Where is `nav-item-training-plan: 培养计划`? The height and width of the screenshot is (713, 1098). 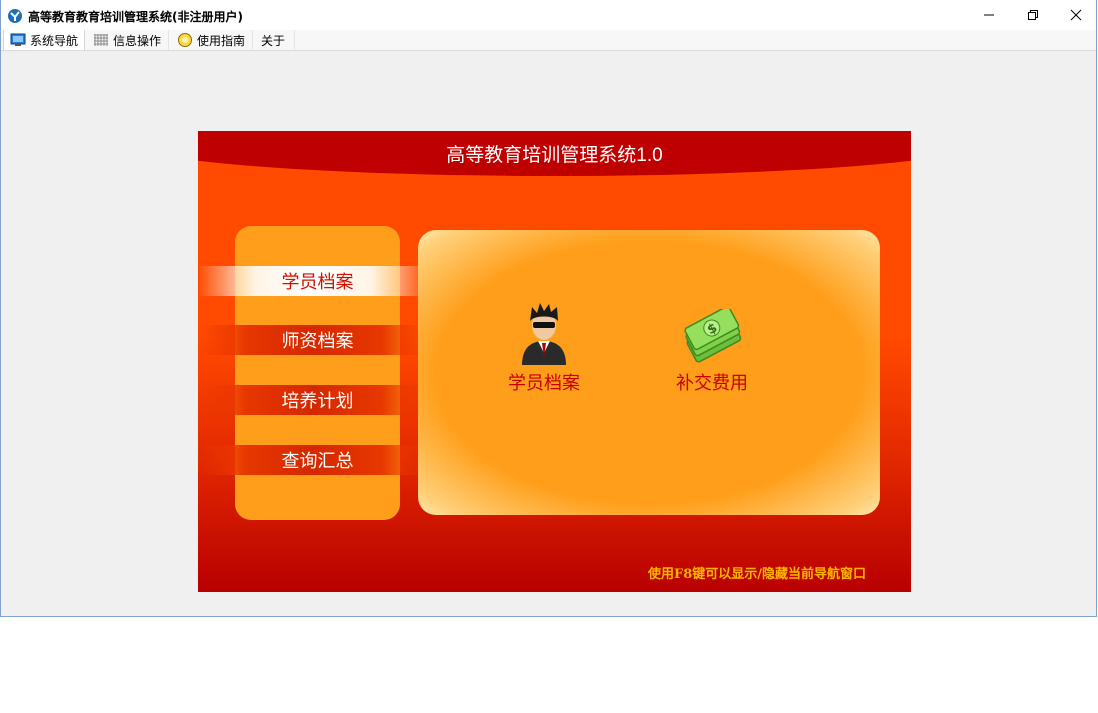 nav-item-training-plan: 培养计划 is located at coordinates (317, 400).